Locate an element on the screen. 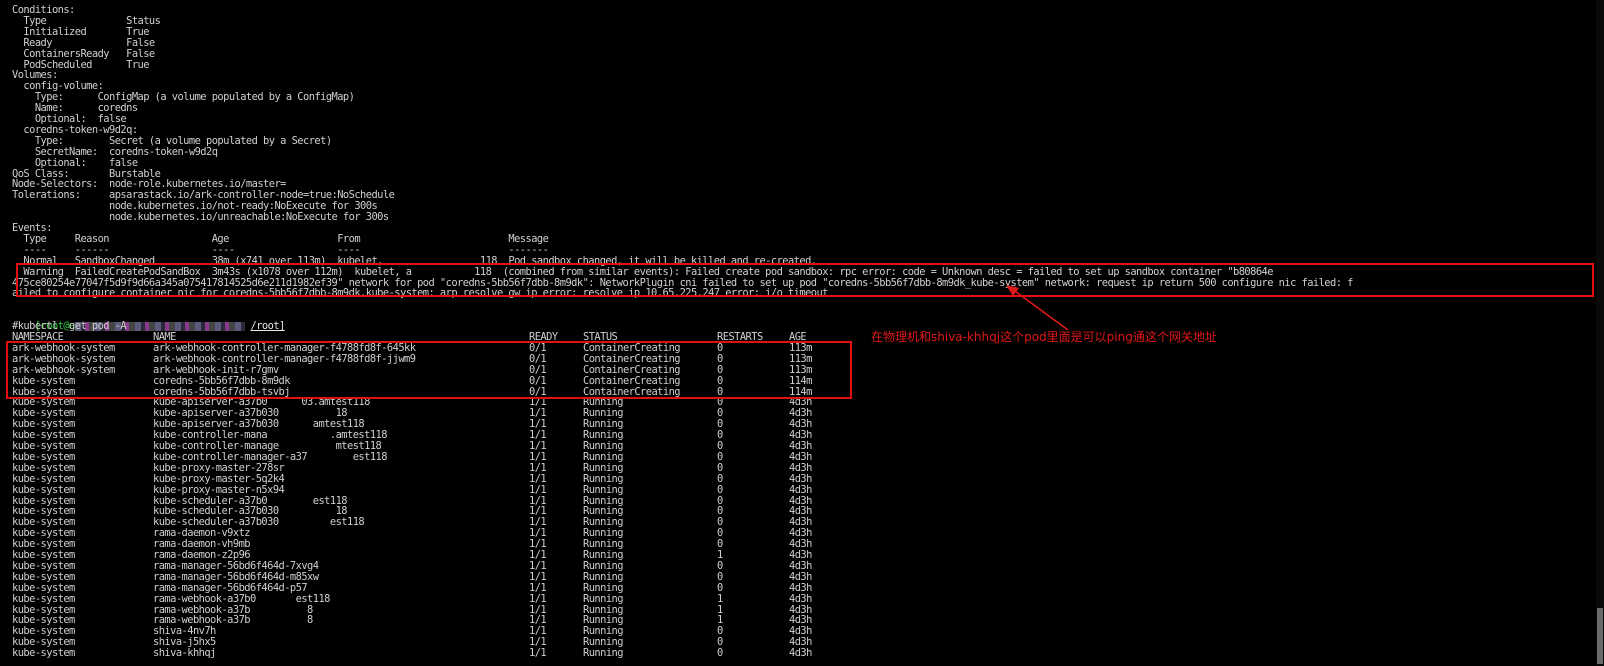 This screenshot has width=1604, height=666. scrollbar-thumb is located at coordinates (1600, 636).